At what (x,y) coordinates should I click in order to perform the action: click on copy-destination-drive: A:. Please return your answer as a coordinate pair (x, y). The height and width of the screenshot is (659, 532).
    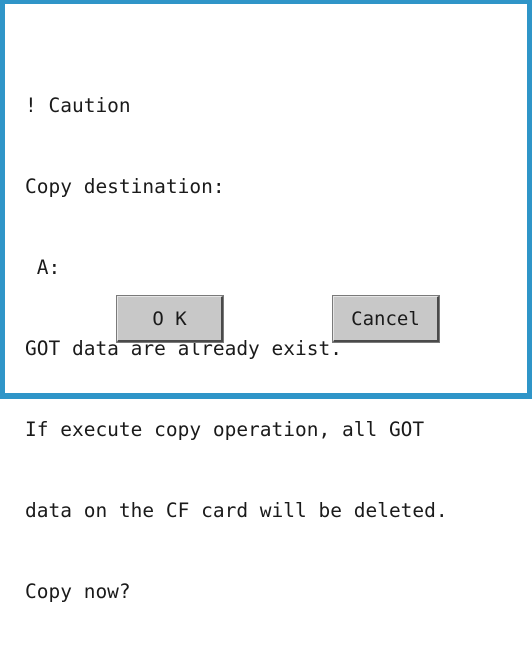
    Looking at the image, I should click on (43, 267).